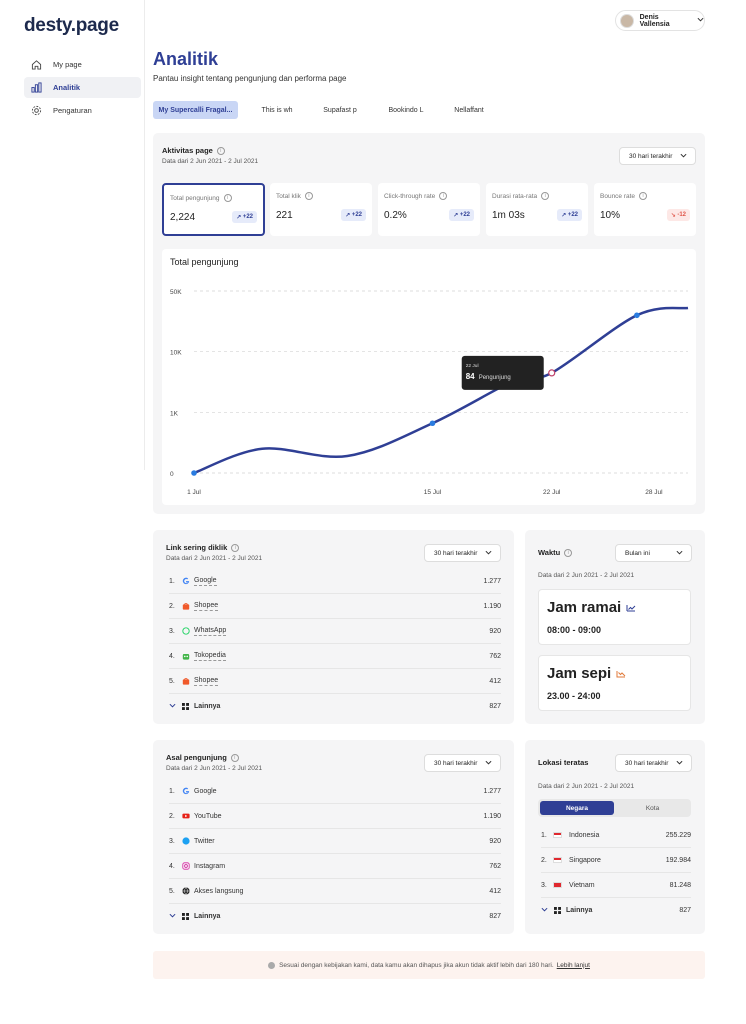 This screenshot has height=1024, width=746. What do you see at coordinates (495, 378) in the screenshot?
I see `tooltip-unit: Pengunjung` at bounding box center [495, 378].